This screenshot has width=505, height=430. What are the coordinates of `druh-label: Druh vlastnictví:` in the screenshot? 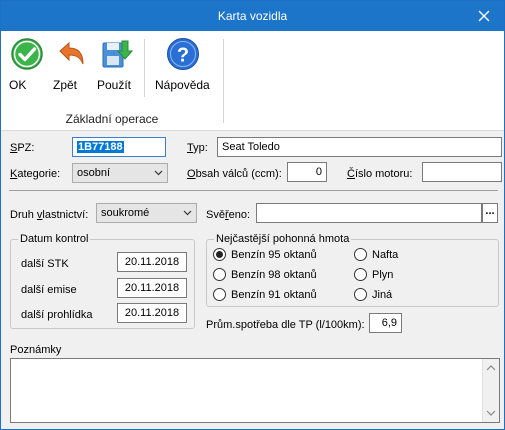 It's located at (49, 215).